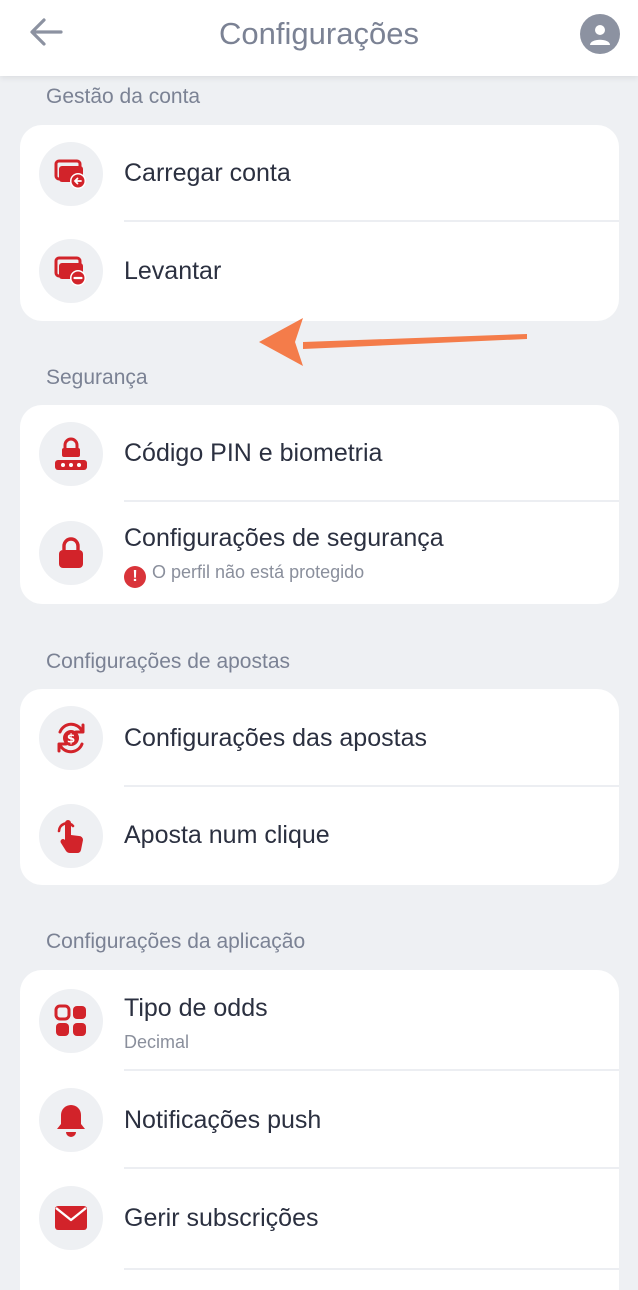 This screenshot has width=638, height=1290. Describe the element at coordinates (223, 1120) in the screenshot. I see `menu-item-label: Notificações push` at that location.